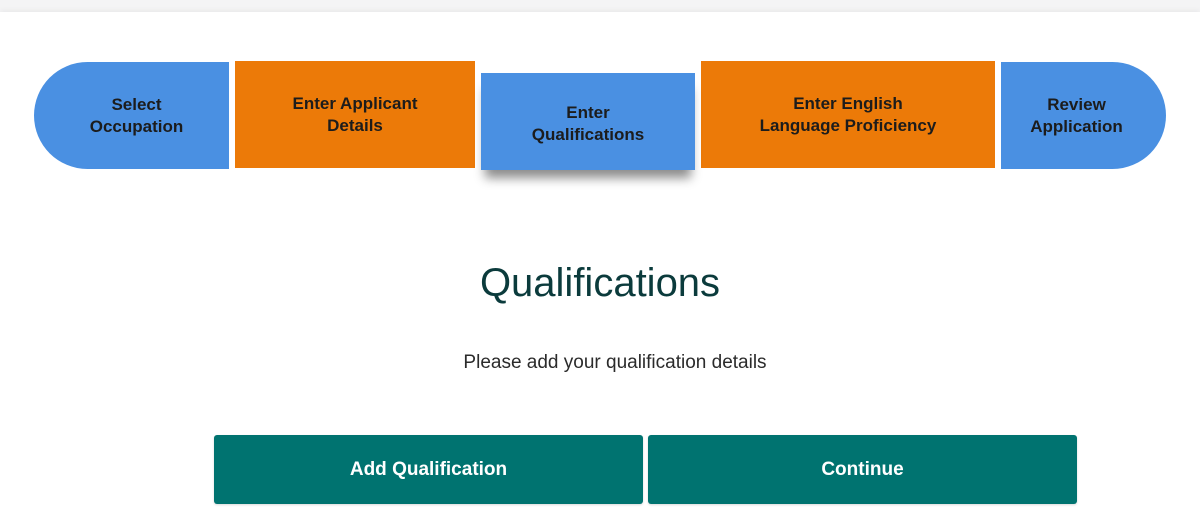 The image size is (1200, 516). I want to click on step-review-application: Review Application, so click(1083, 115).